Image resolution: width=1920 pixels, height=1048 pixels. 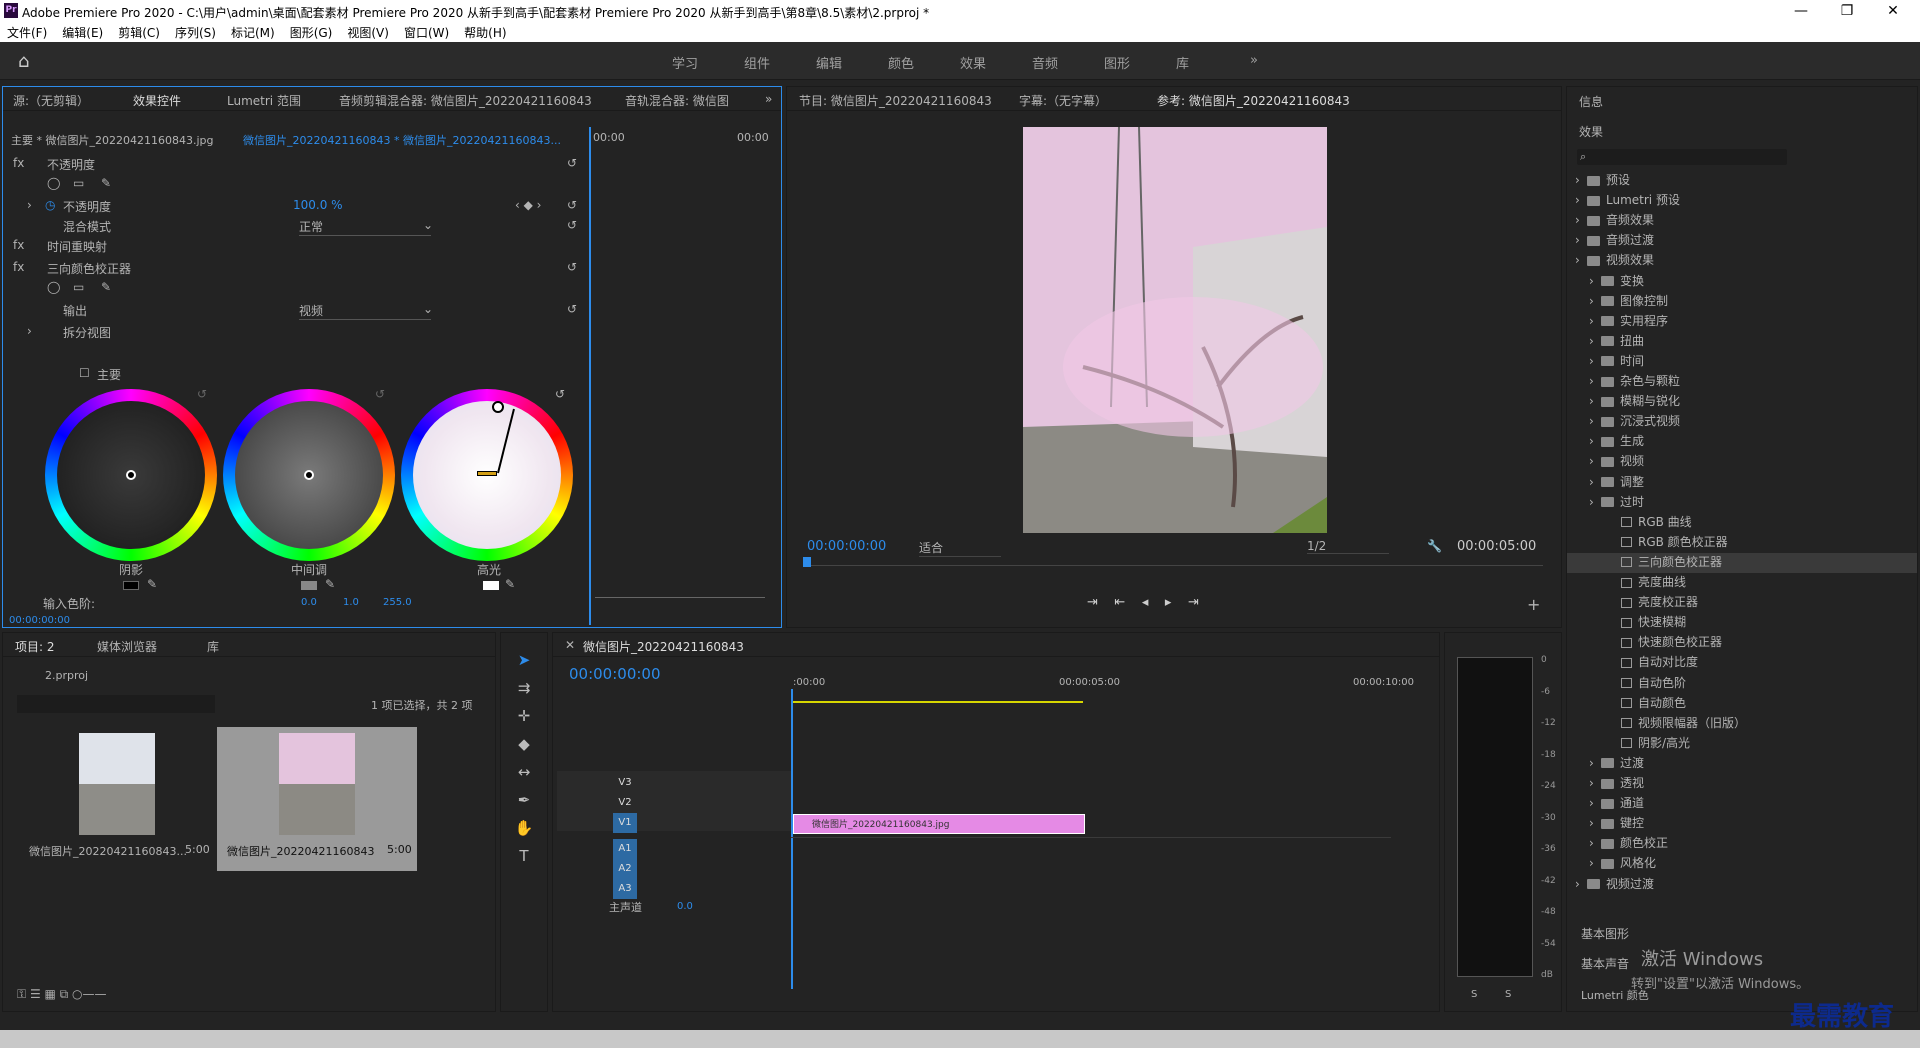 What do you see at coordinates (1533, 604) in the screenshot?
I see `add-button-icon: +` at bounding box center [1533, 604].